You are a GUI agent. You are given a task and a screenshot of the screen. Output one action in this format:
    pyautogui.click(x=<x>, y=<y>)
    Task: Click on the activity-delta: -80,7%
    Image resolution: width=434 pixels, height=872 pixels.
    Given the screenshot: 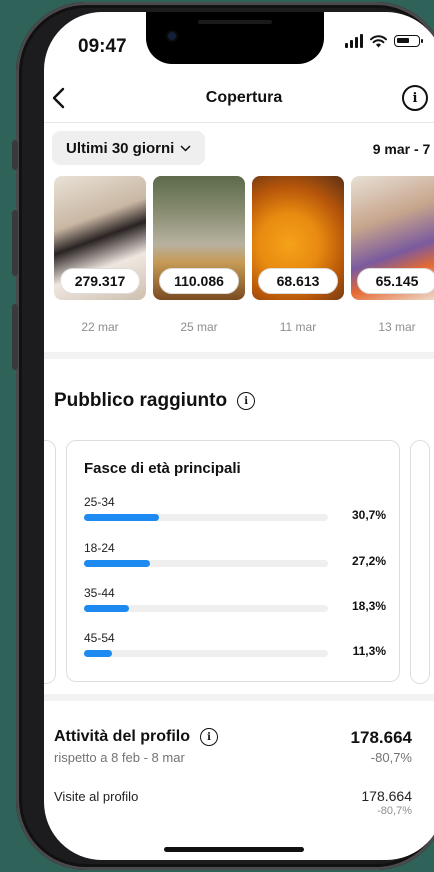 What is the action you would take?
    pyautogui.click(x=391, y=757)
    